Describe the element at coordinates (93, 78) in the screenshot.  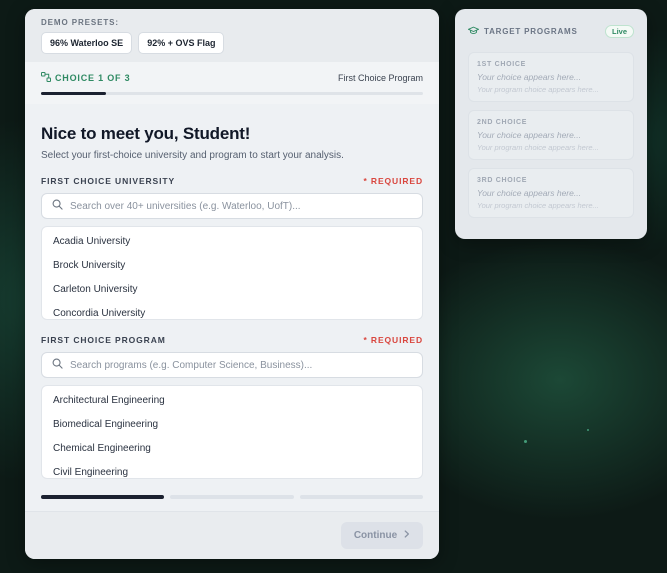
I see `step-indicator-label: CHOICE 1 OF 3` at that location.